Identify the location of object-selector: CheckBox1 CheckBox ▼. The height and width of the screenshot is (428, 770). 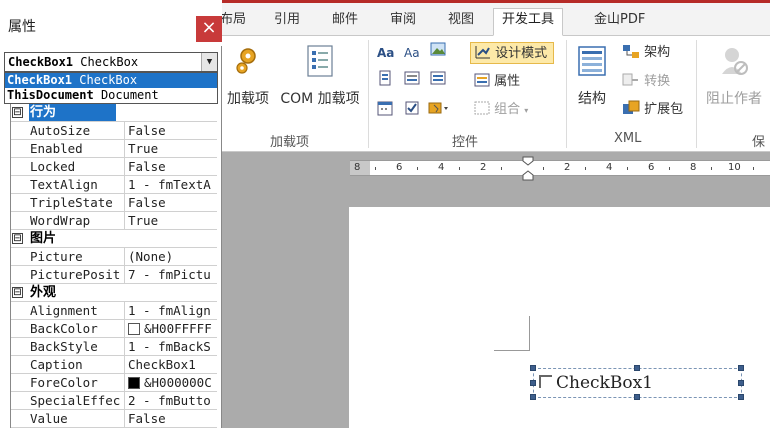
(111, 62).